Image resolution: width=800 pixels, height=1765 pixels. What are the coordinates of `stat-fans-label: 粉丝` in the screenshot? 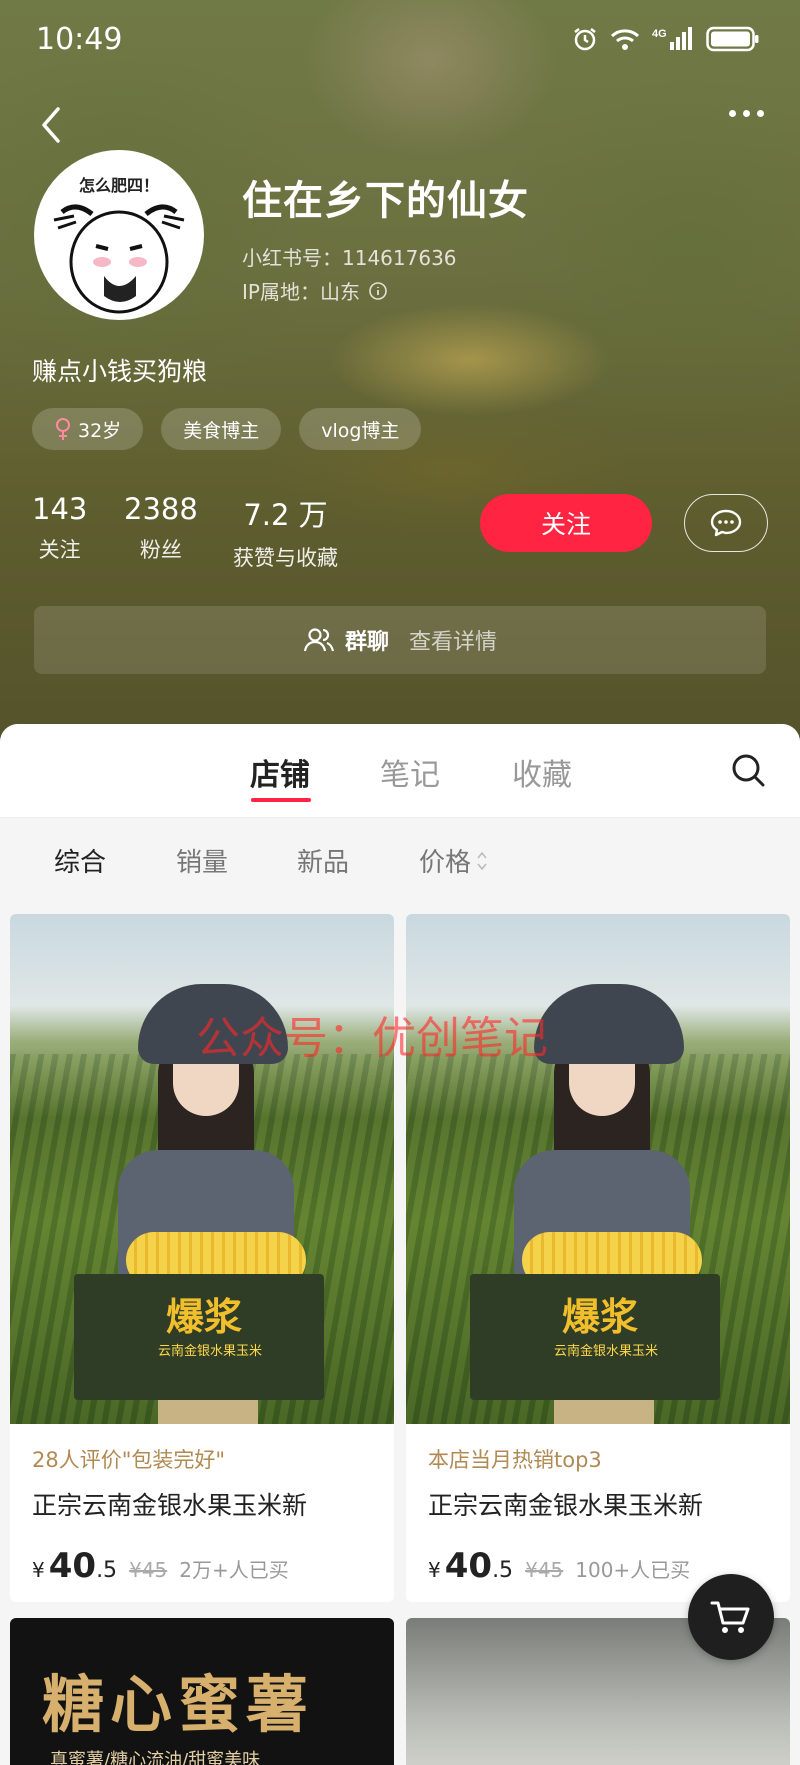 It's located at (160, 550).